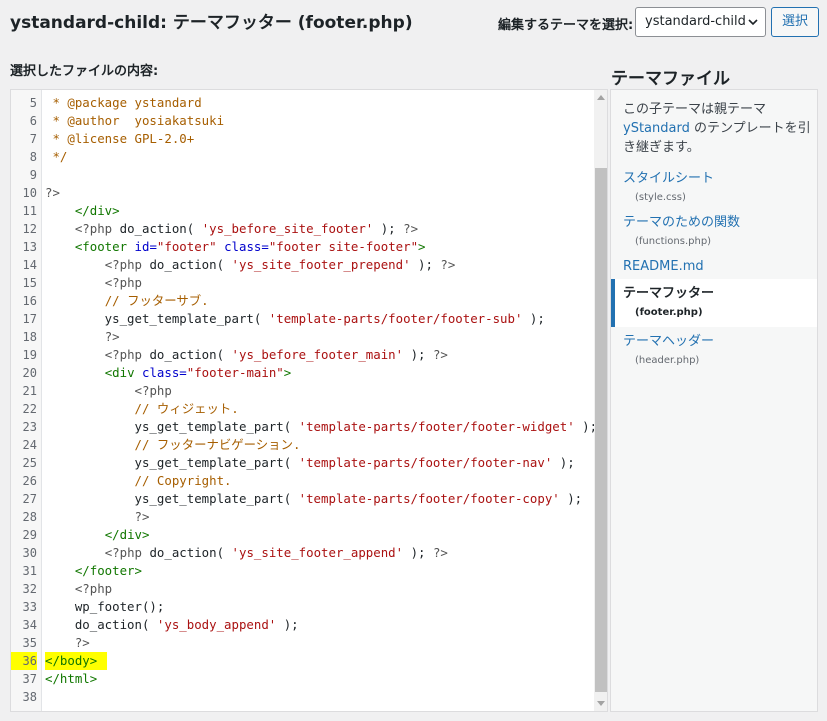 Image resolution: width=827 pixels, height=721 pixels. What do you see at coordinates (601, 430) in the screenshot?
I see `scroll-thumb` at bounding box center [601, 430].